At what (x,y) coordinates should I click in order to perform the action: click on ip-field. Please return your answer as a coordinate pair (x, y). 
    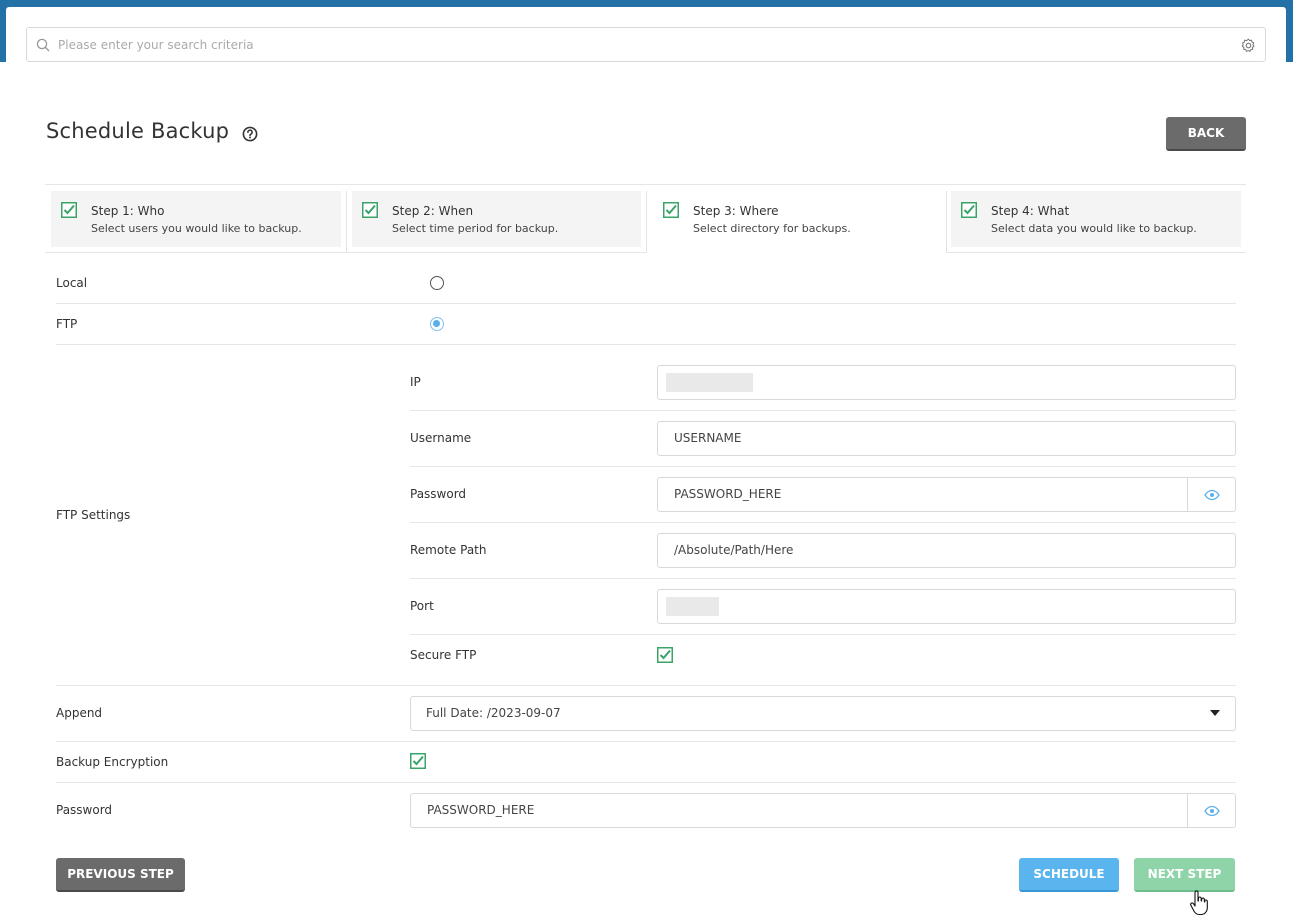
    Looking at the image, I should click on (946, 382).